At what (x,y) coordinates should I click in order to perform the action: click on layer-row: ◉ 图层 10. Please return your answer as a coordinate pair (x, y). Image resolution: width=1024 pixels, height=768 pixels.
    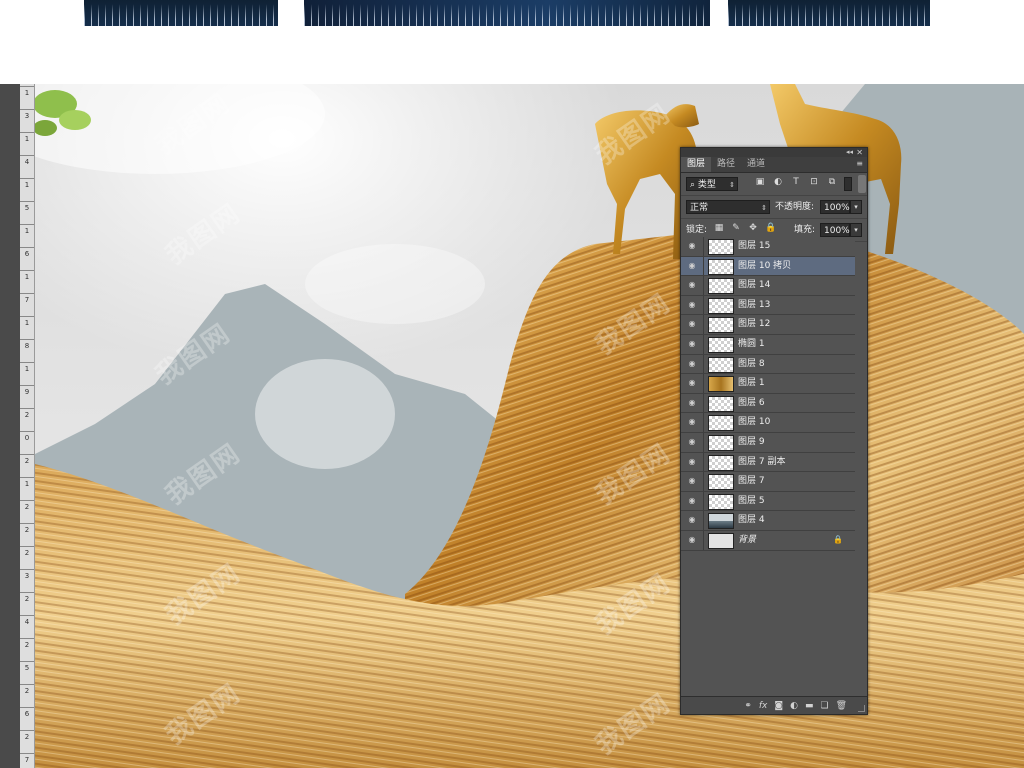
    Looking at the image, I should click on (768, 423).